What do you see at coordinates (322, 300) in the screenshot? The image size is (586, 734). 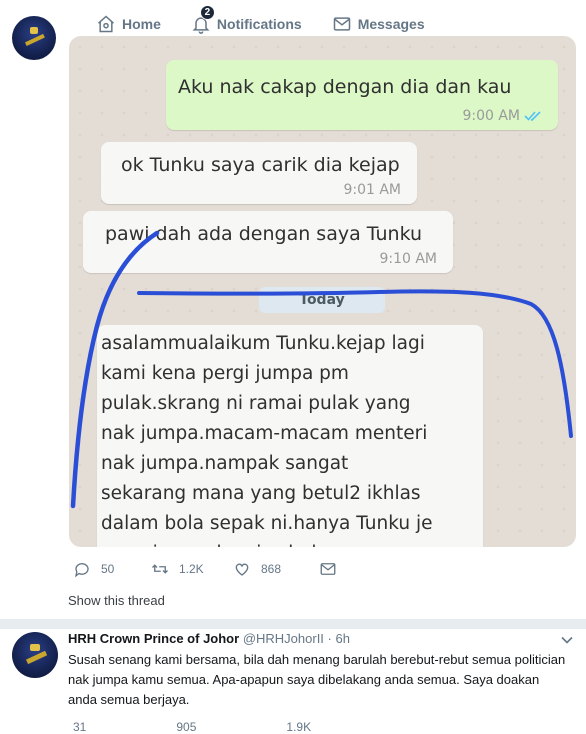 I see `chat-date-divider: Today` at bounding box center [322, 300].